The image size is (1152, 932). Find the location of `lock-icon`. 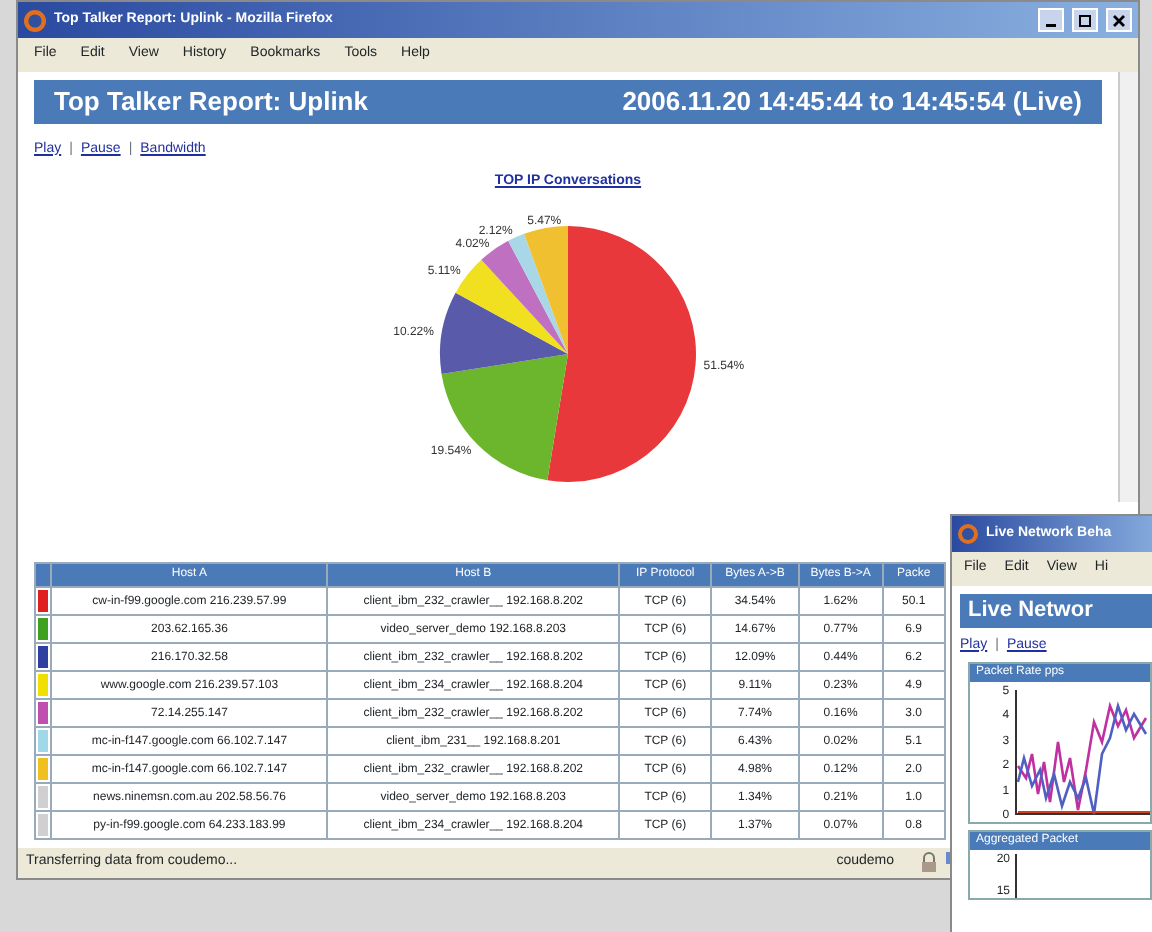

lock-icon is located at coordinates (929, 862).